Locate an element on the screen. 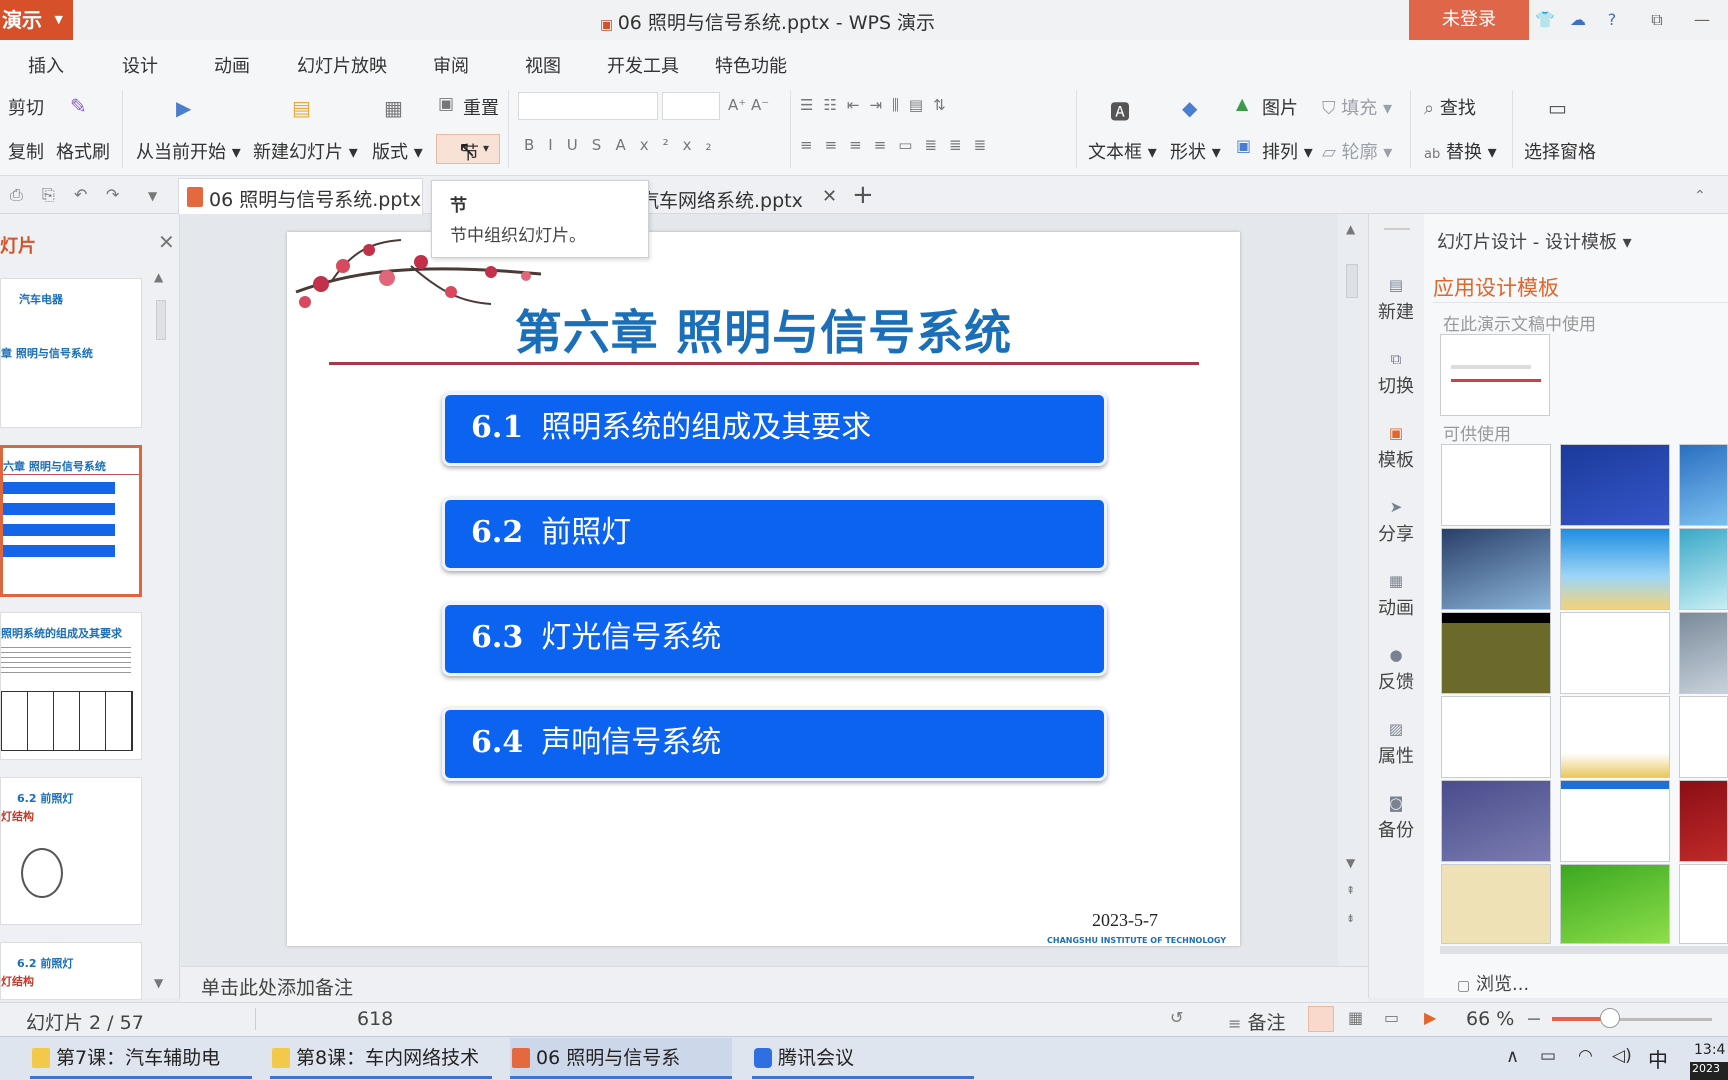  selection-pane-button: 选择窗格 is located at coordinates (1560, 151).